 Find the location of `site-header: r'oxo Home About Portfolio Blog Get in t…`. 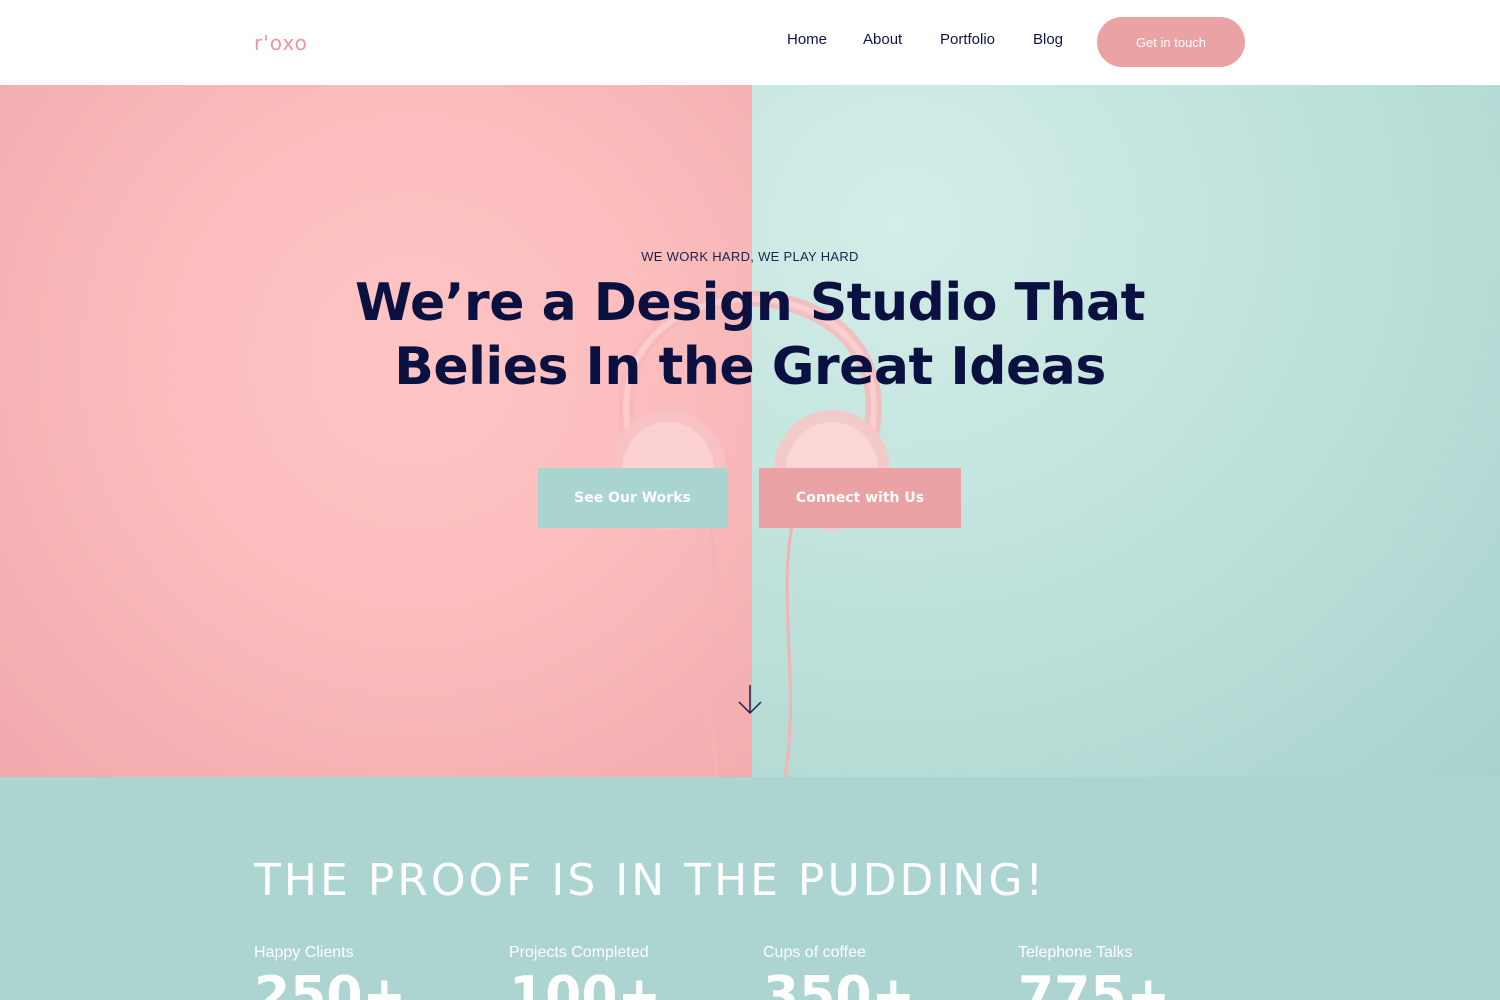

site-header: r'oxo Home About Portfolio Blog Get in t… is located at coordinates (750, 42).